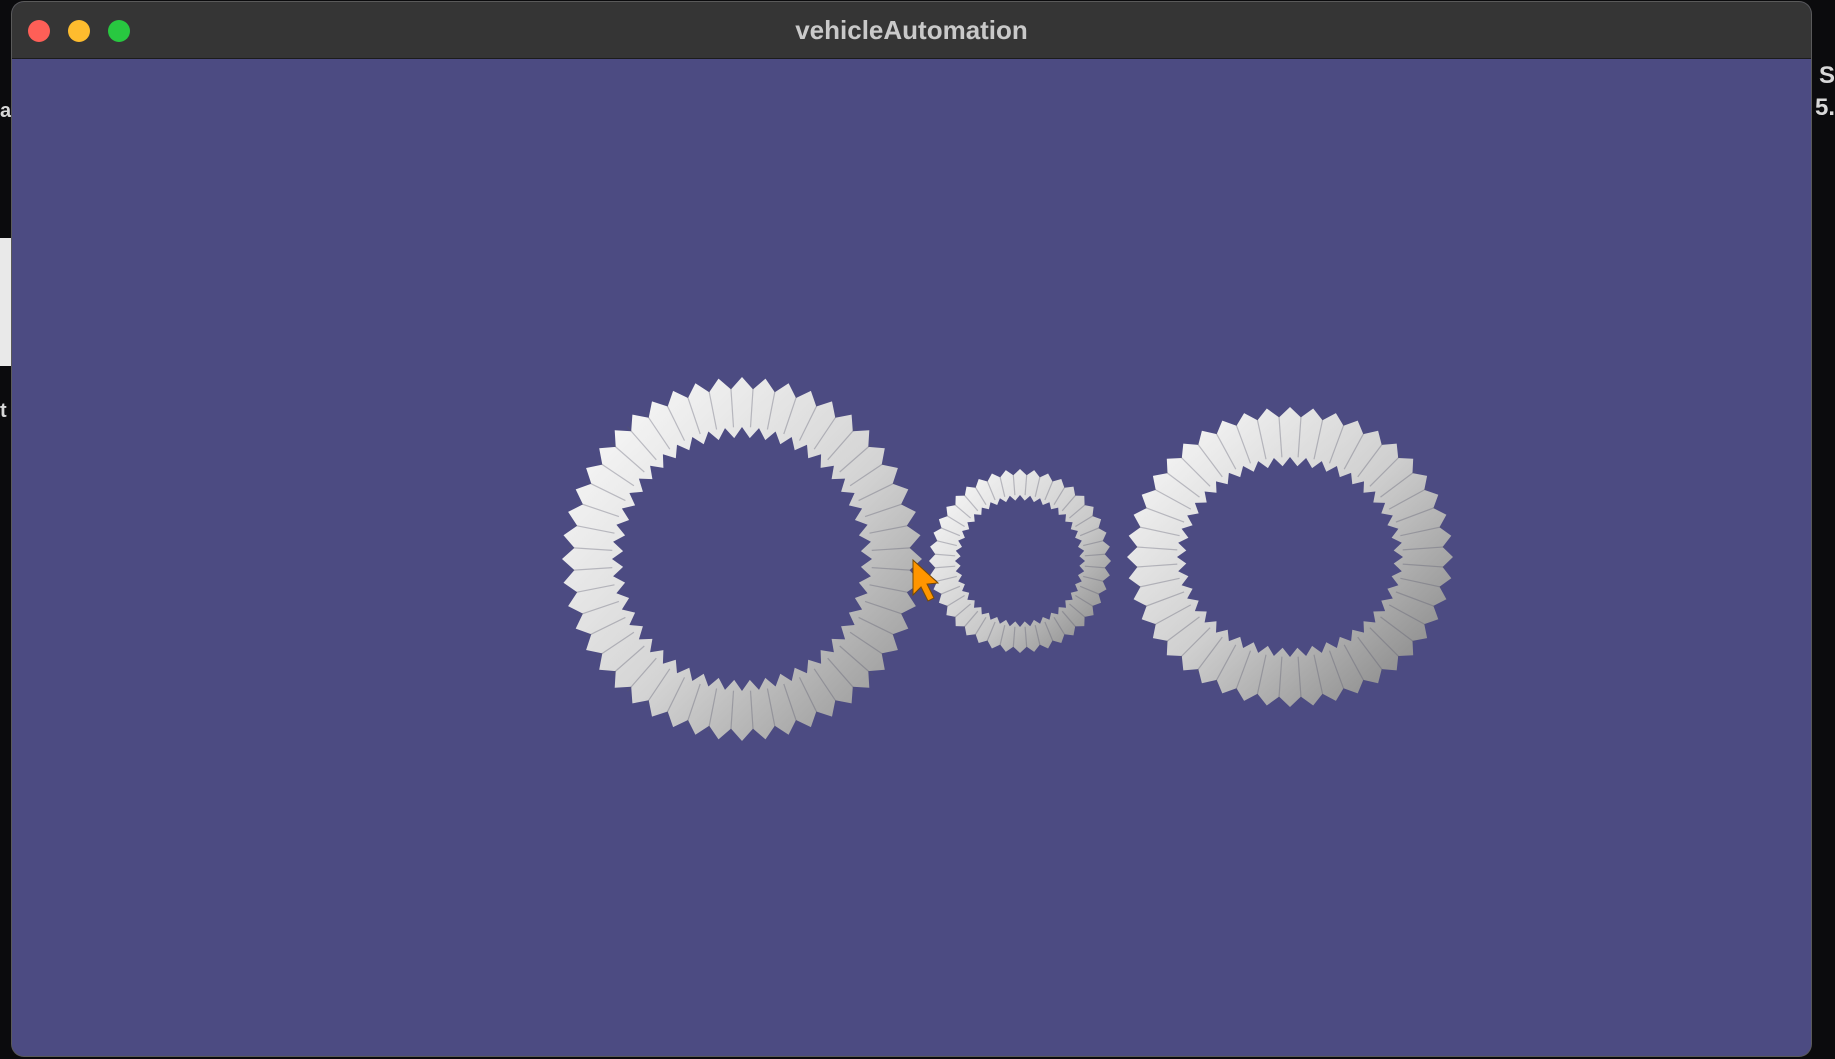  I want to click on right-gear-icon, so click(1290, 557).